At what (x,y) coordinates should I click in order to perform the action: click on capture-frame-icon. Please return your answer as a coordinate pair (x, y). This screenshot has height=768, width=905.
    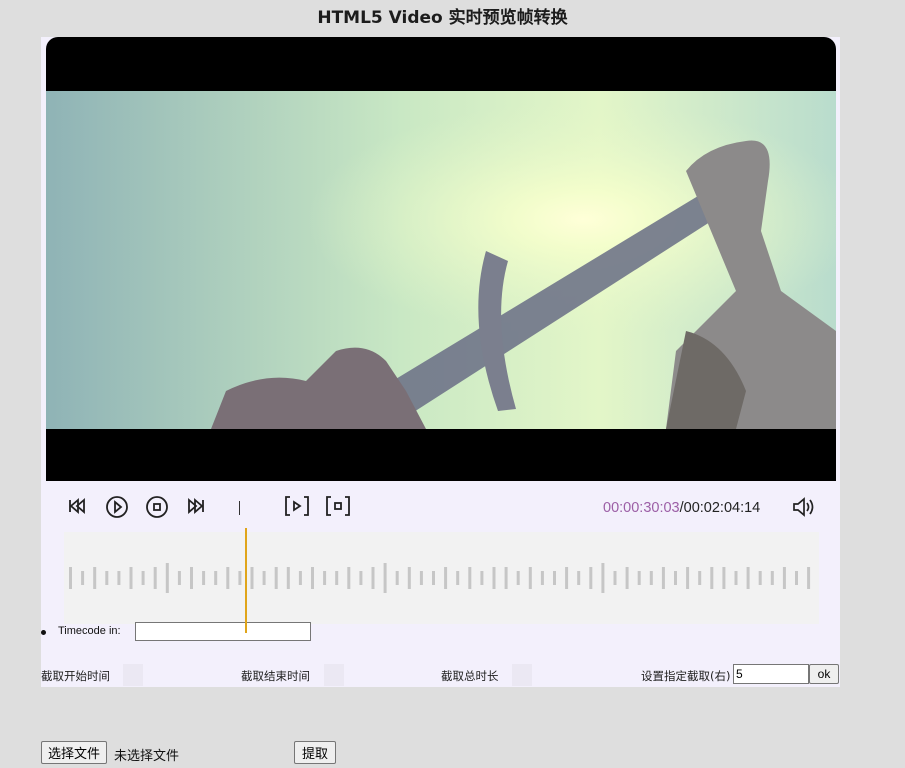
    Looking at the image, I should click on (338, 506).